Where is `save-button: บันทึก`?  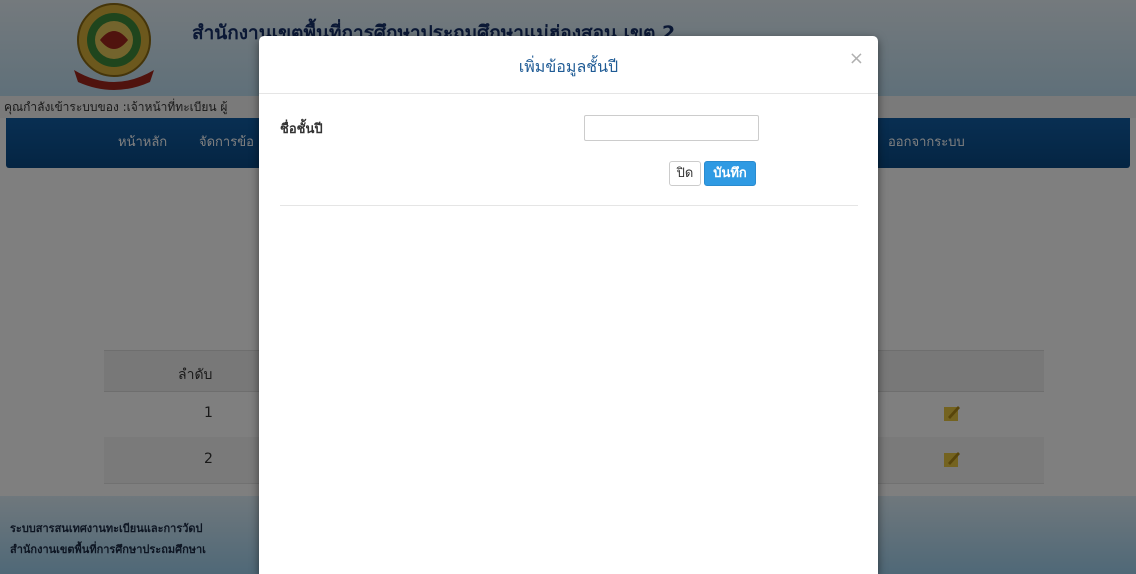
save-button: บันทึก is located at coordinates (730, 173).